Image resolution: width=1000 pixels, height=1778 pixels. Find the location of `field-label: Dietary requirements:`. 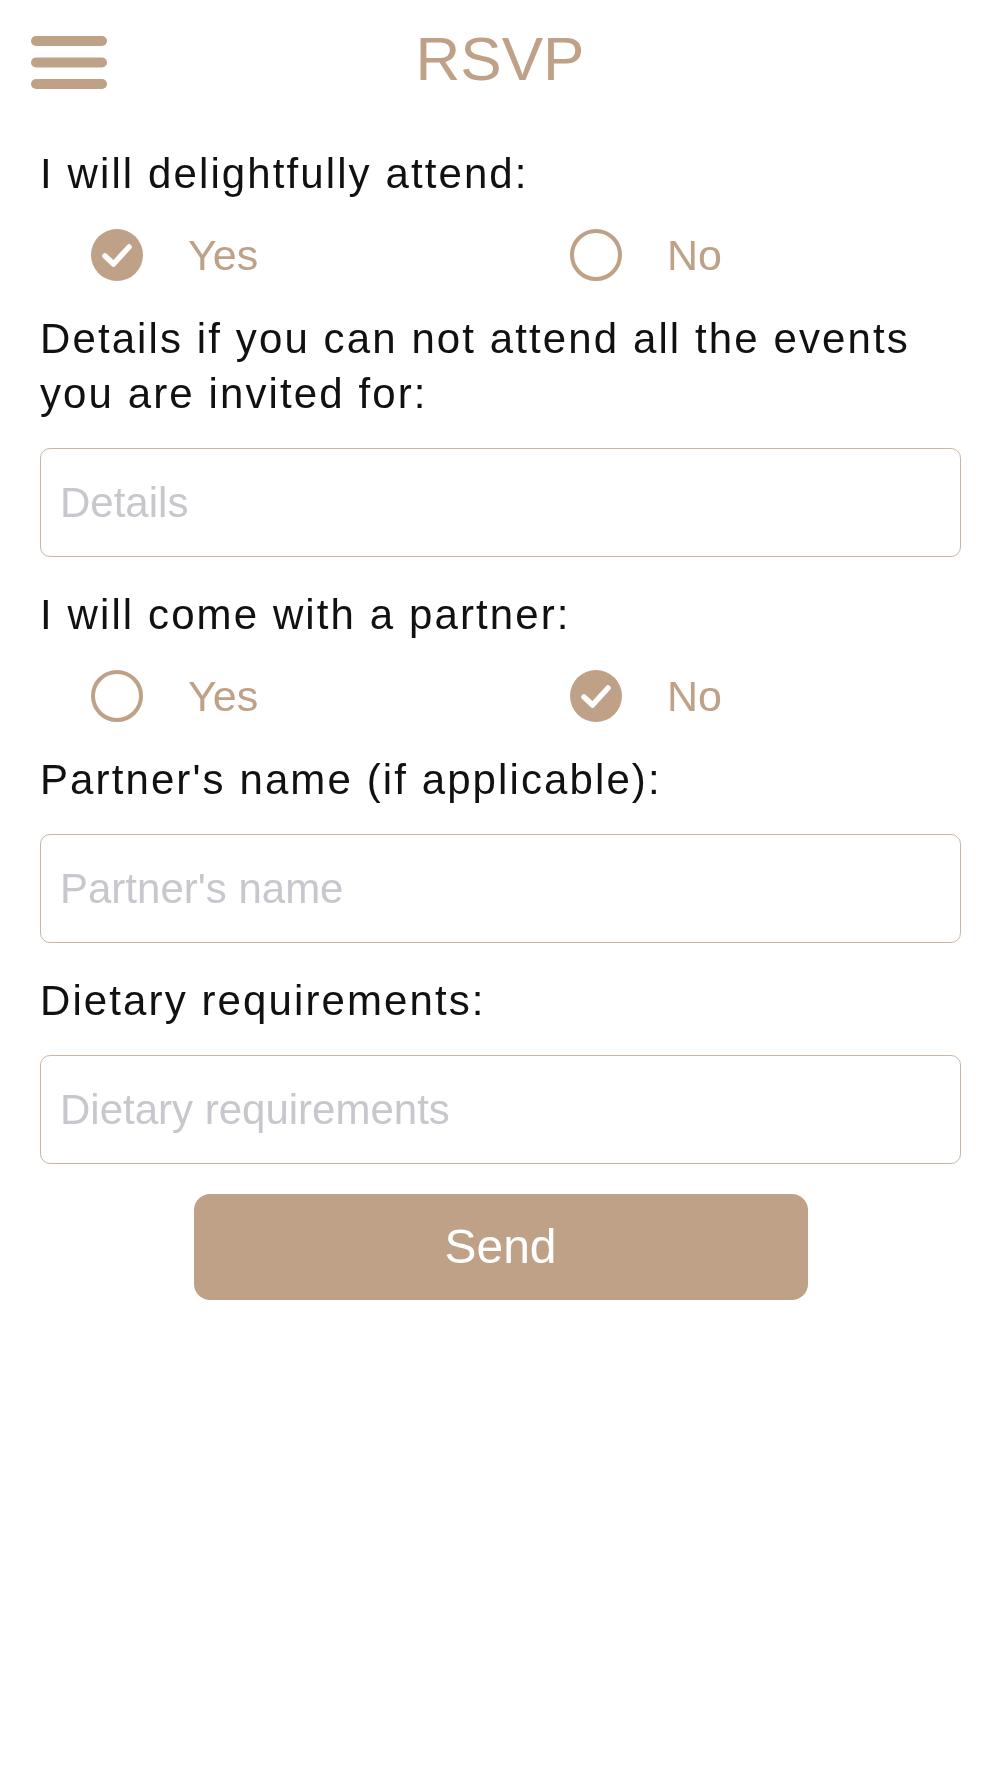

field-label: Dietary requirements: is located at coordinates (263, 1001).